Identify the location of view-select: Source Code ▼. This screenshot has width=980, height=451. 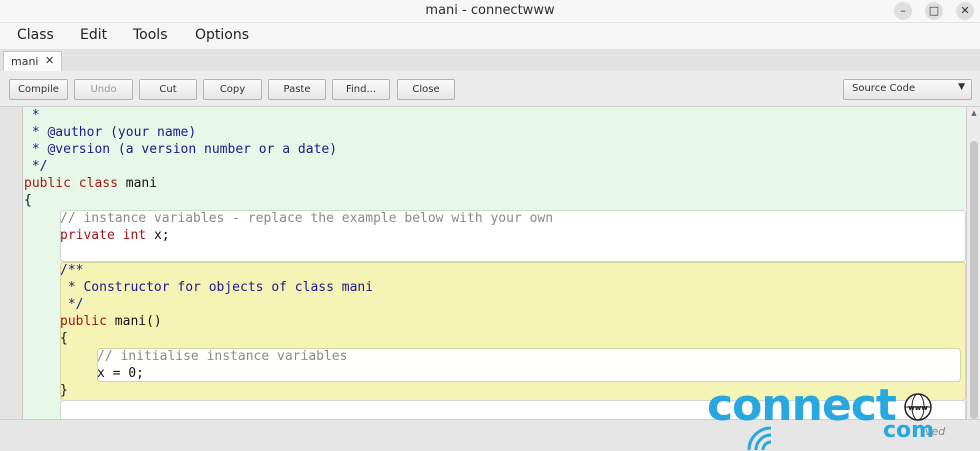
(907, 89).